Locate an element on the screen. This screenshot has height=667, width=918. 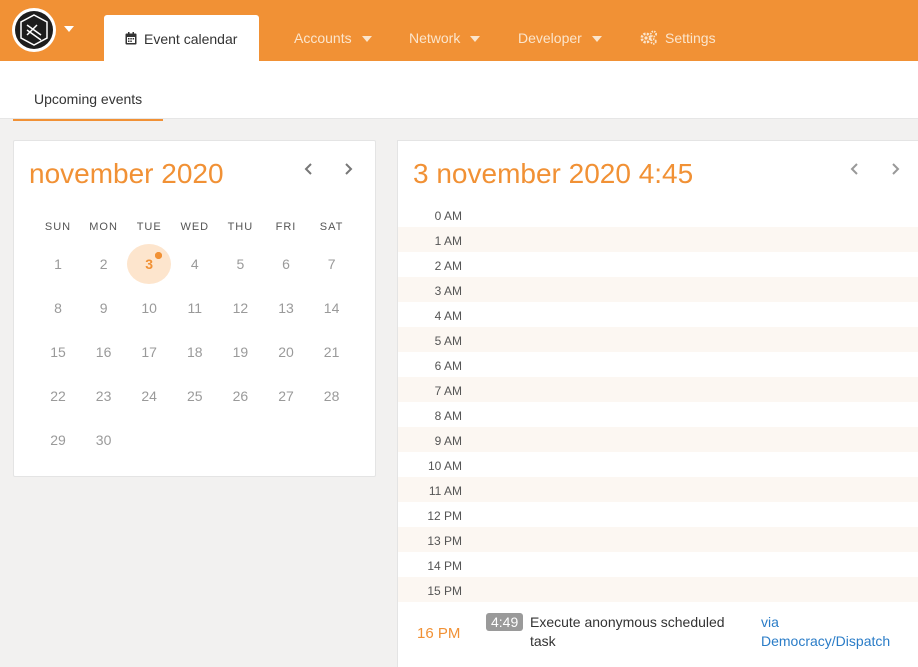
calendar-day-number: 18 is located at coordinates (195, 352).